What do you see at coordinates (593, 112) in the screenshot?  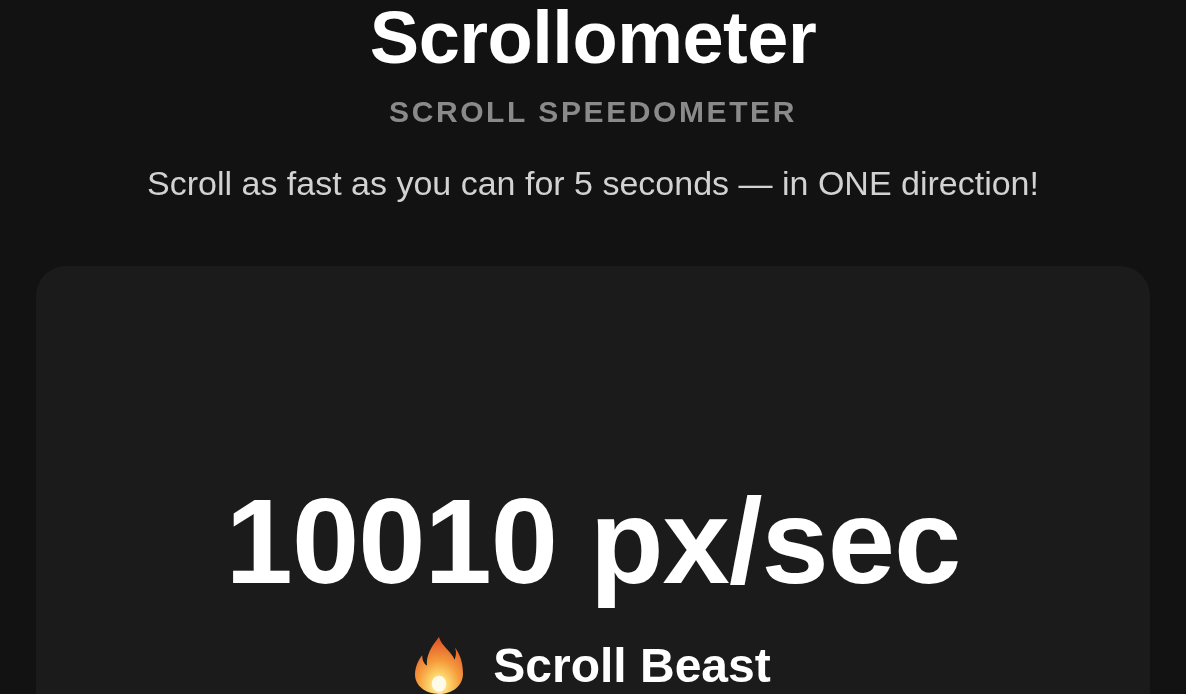 I see `app-subtitle: SCROLL SPEEDOMETER` at bounding box center [593, 112].